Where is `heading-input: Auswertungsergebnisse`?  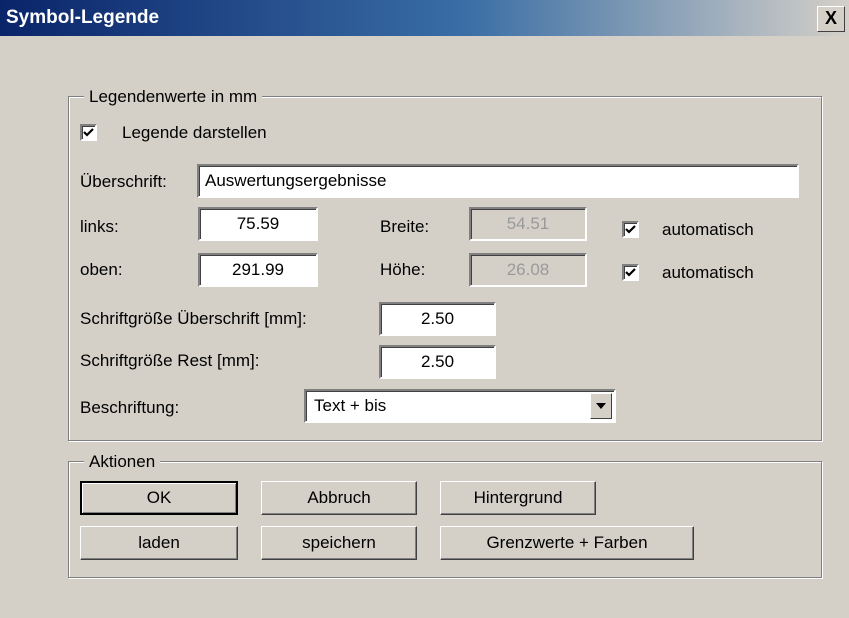
heading-input: Auswertungsergebnisse is located at coordinates (498, 181).